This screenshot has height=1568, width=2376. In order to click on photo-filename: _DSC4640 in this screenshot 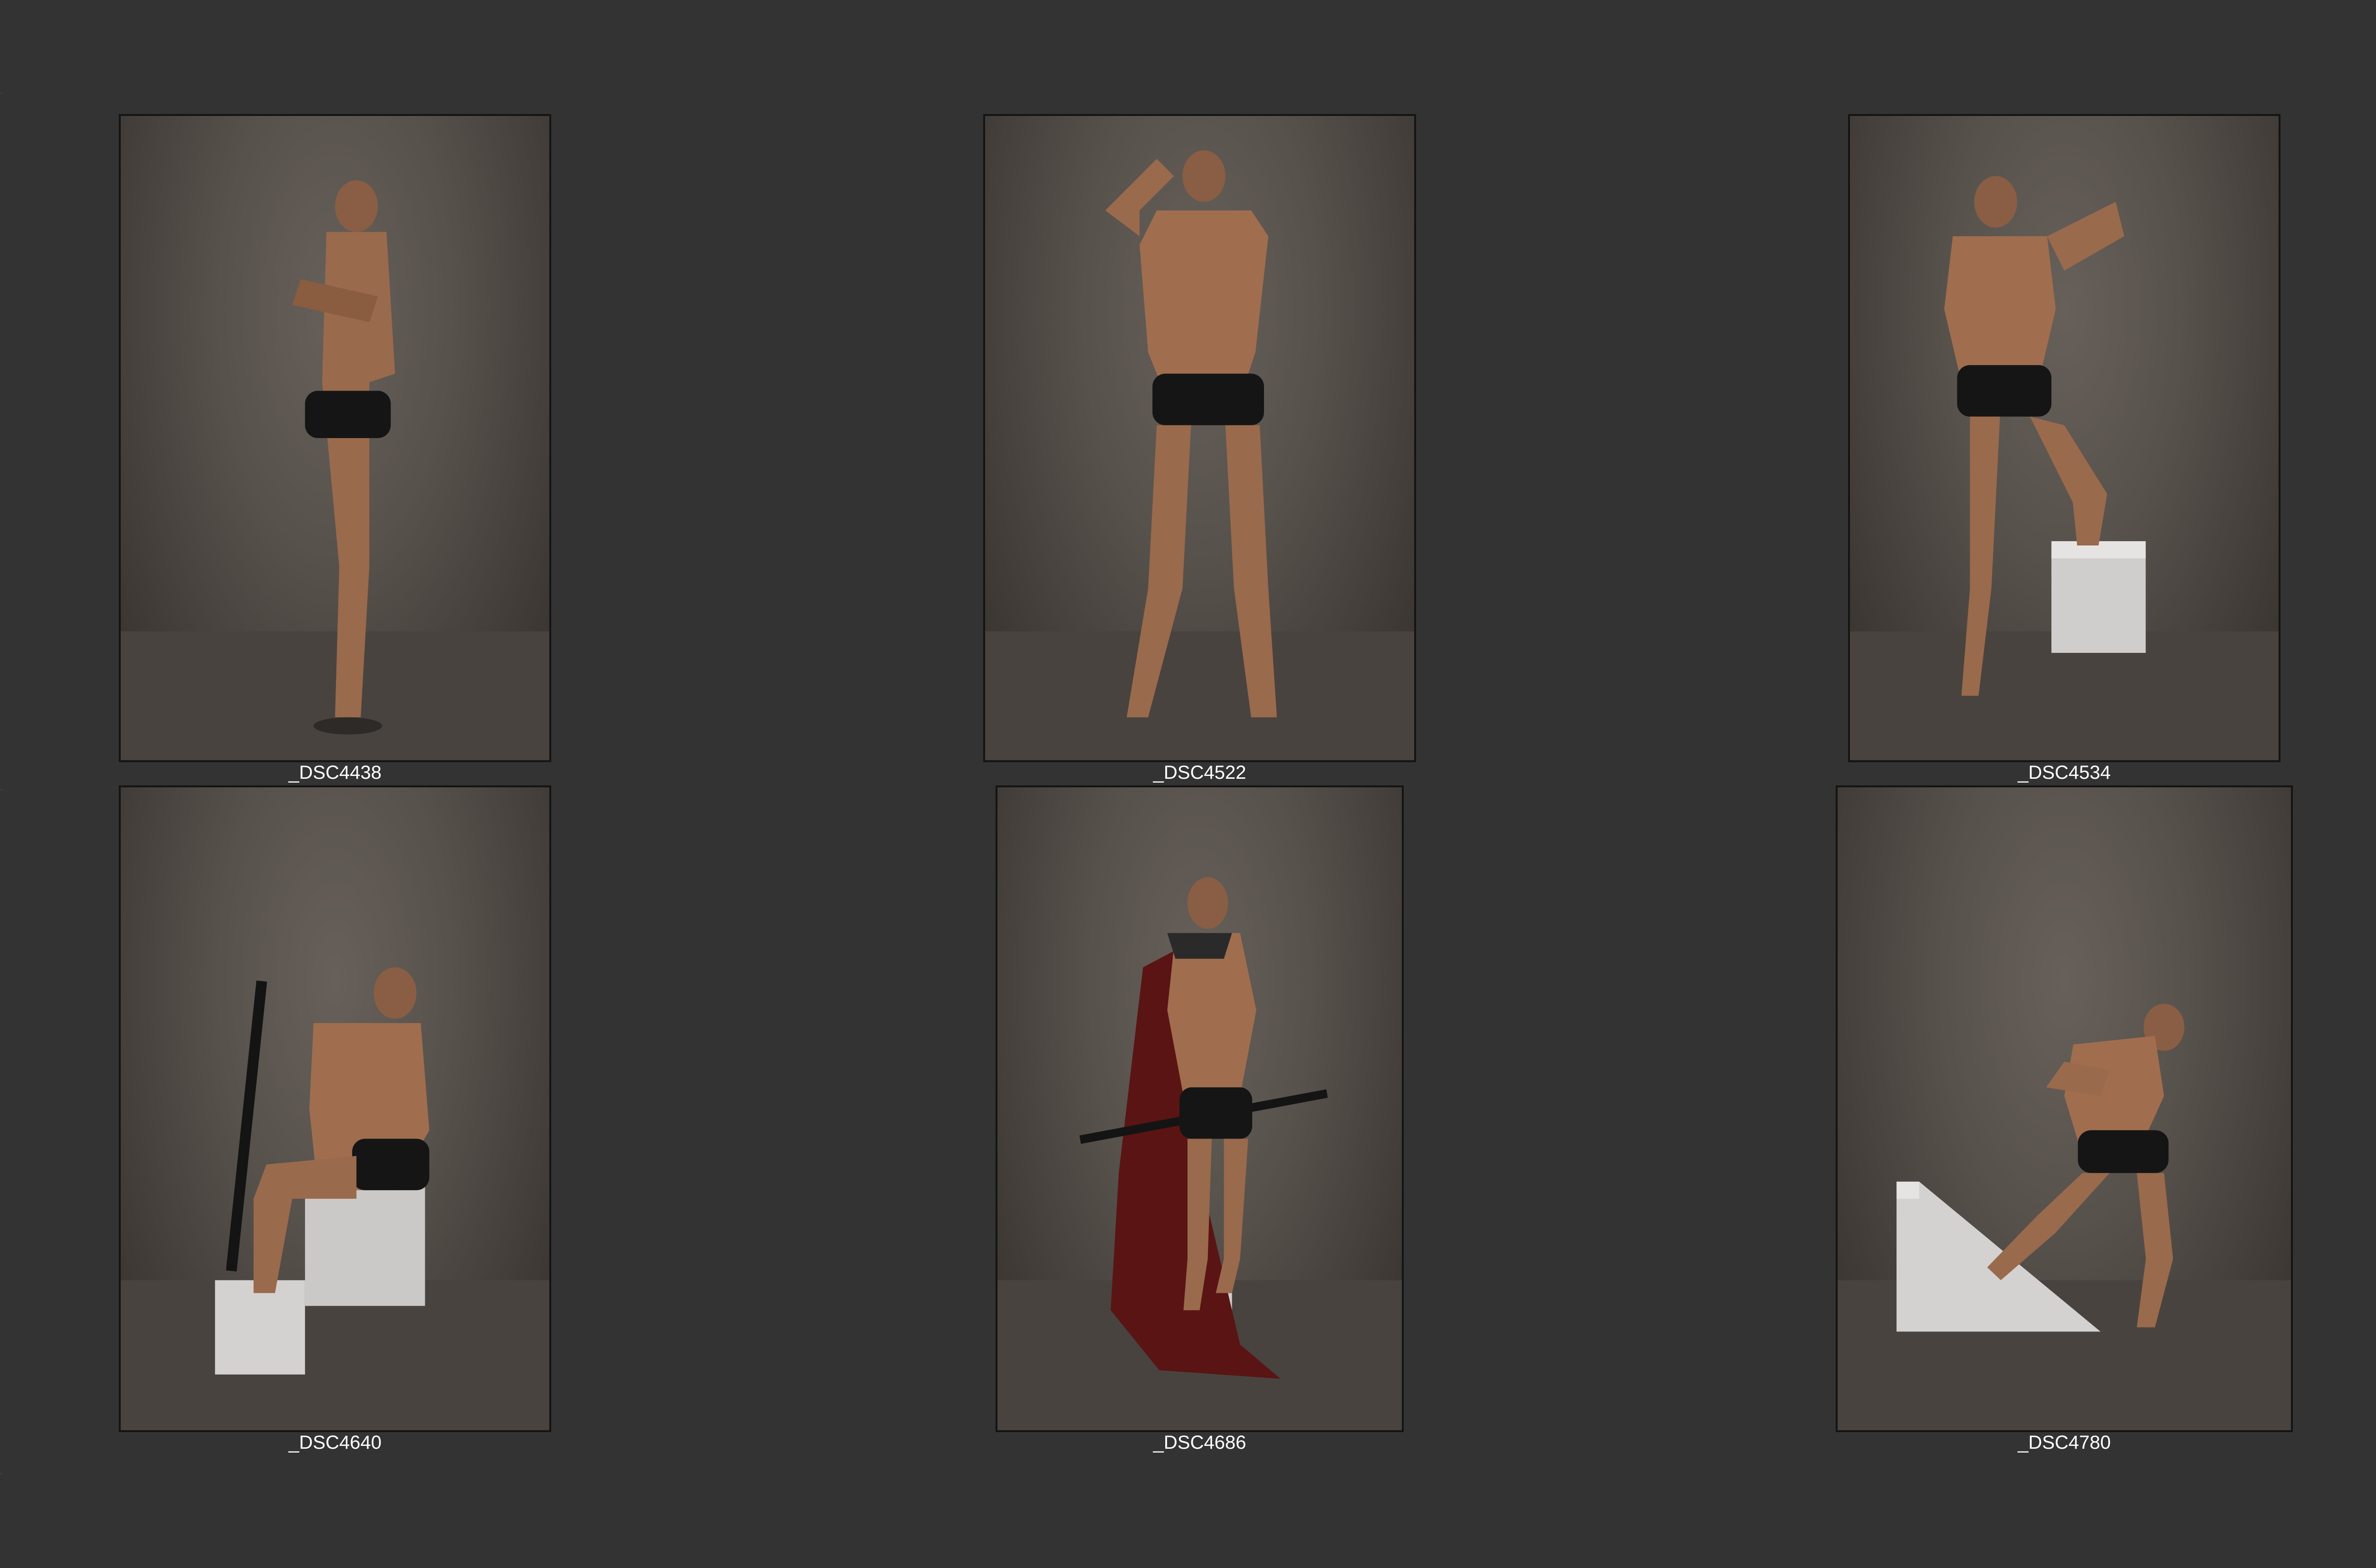, I will do `click(335, 1443)`.